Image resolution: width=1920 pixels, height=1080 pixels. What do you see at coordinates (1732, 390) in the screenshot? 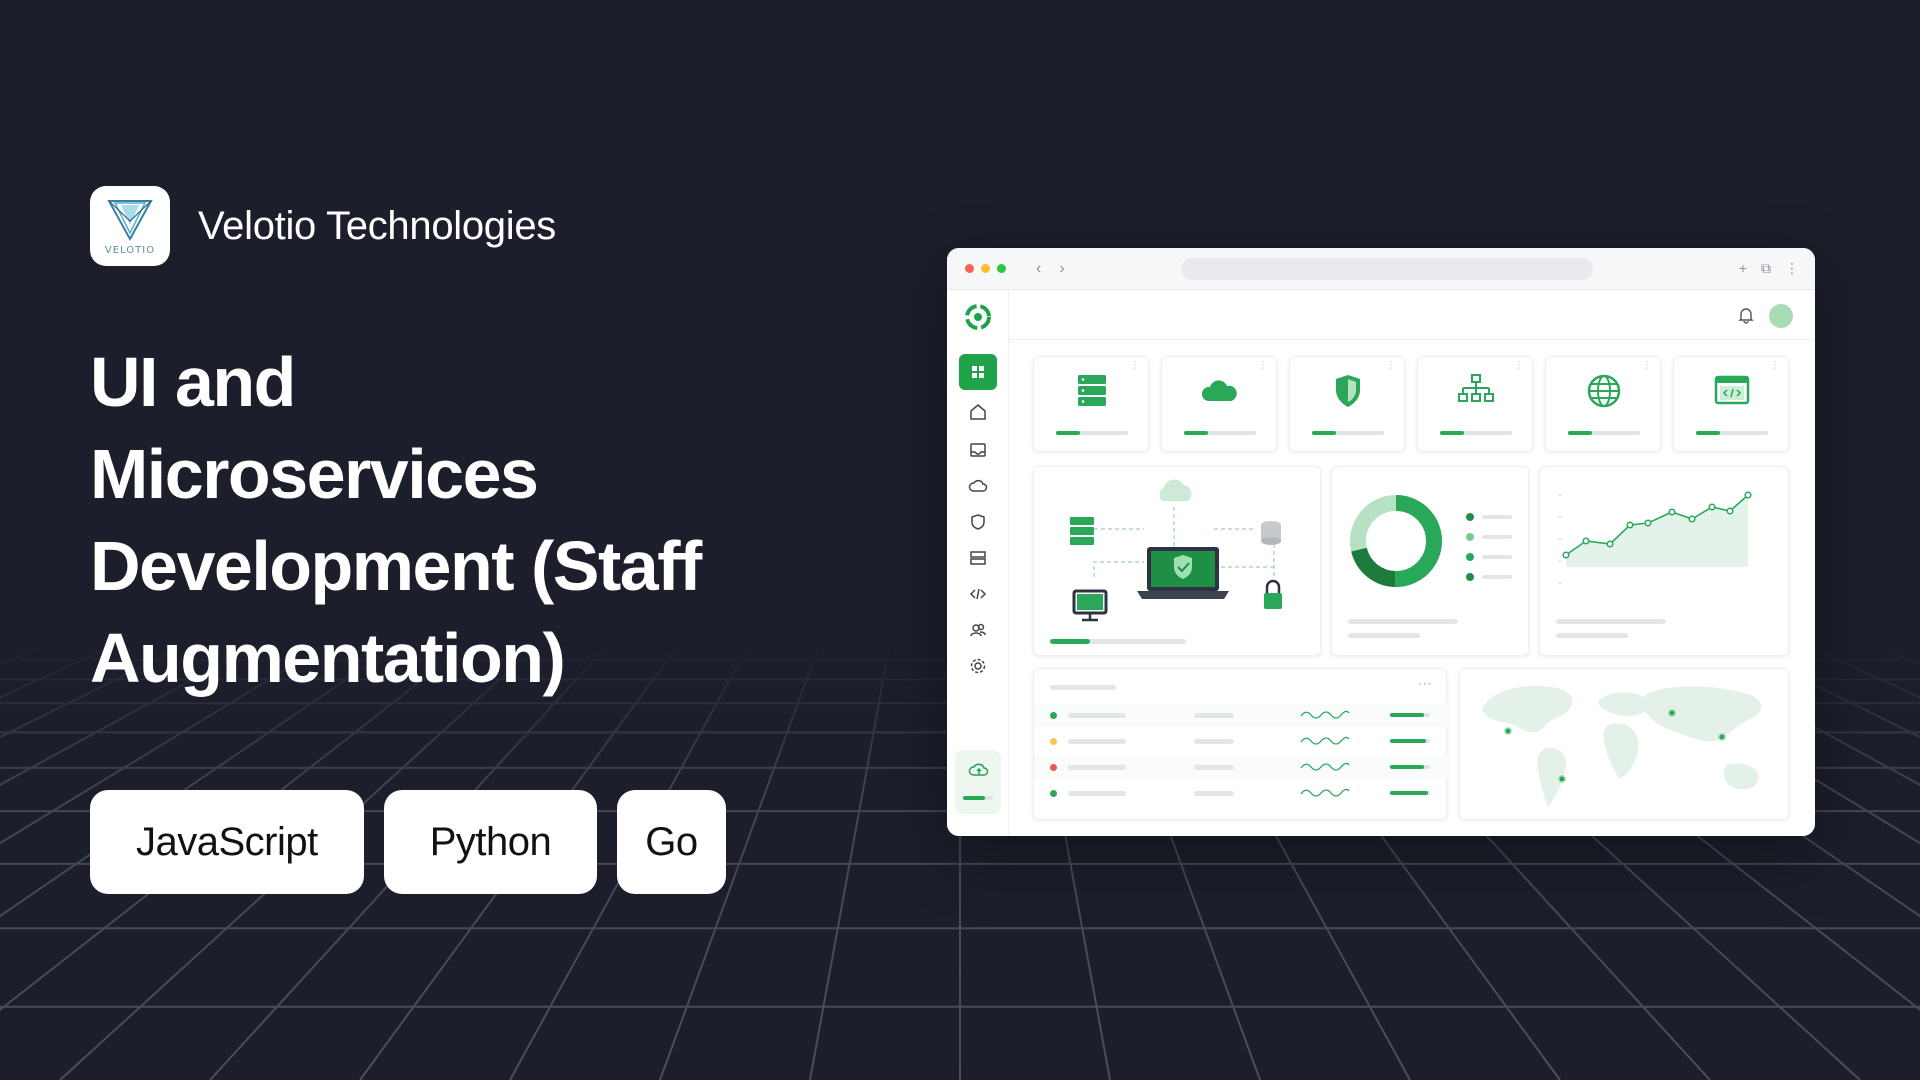
I see `code-window-icon` at bounding box center [1732, 390].